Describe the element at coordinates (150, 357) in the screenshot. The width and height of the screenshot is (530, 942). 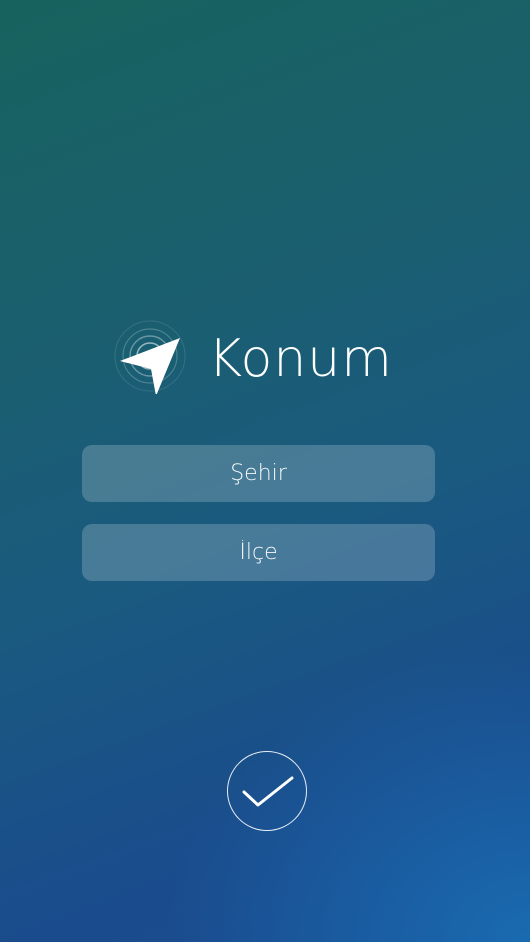
I see `paper-plane-icon` at that location.